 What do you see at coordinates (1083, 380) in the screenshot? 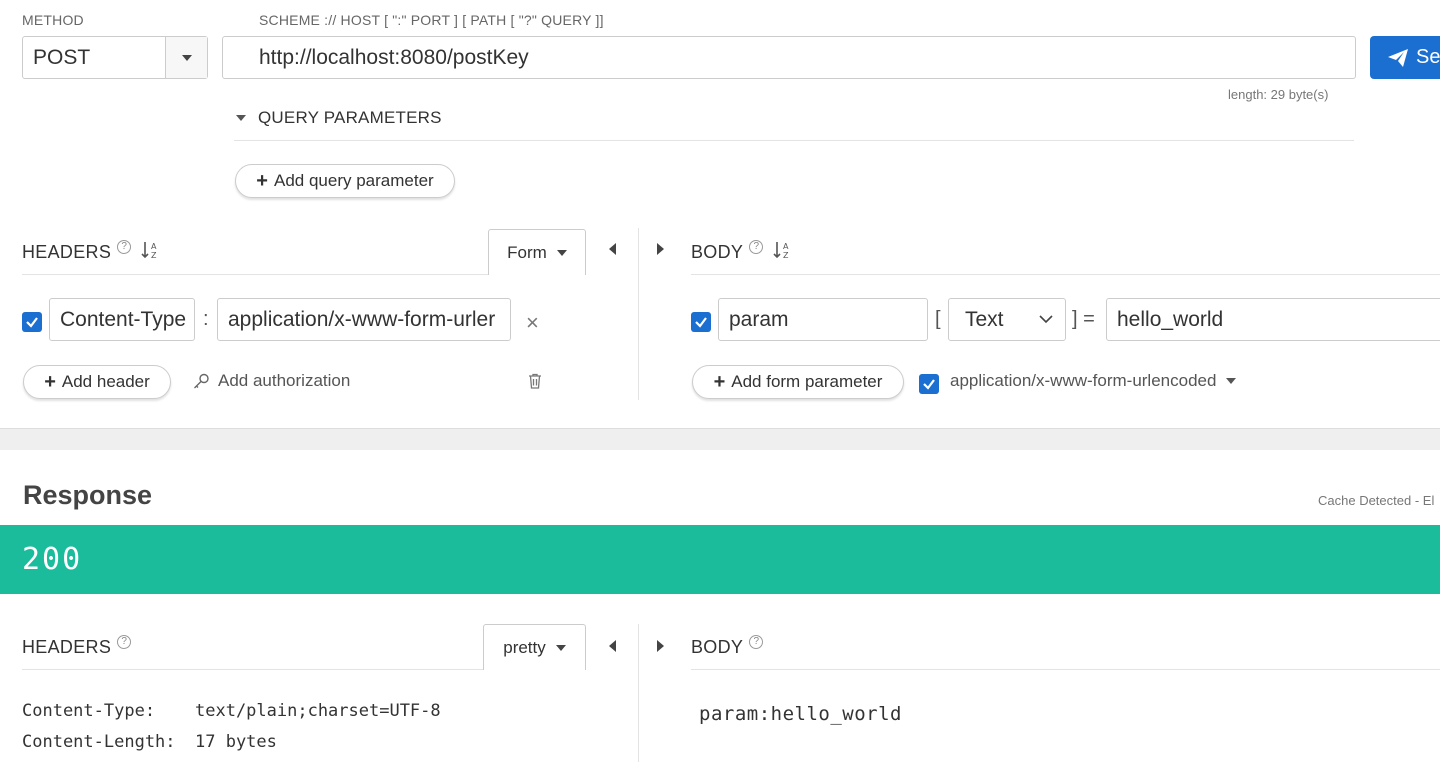
I see `body-content-type-value: application/x-www-form-urlencoded` at bounding box center [1083, 380].